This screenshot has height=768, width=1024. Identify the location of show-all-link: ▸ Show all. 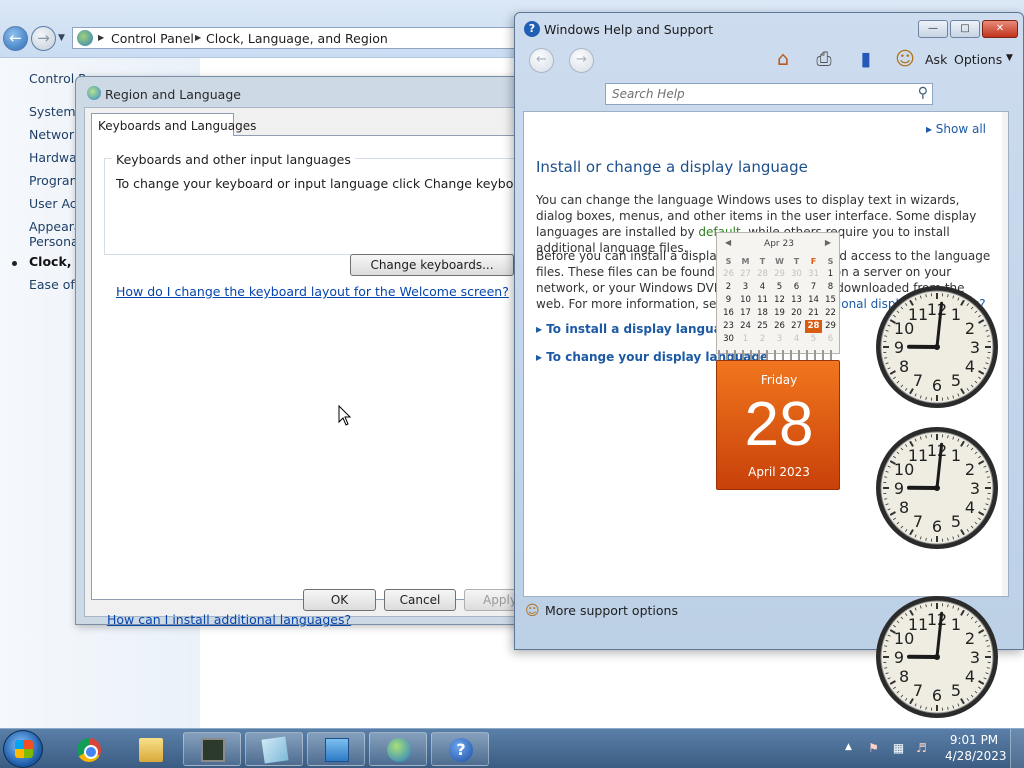
(956, 129).